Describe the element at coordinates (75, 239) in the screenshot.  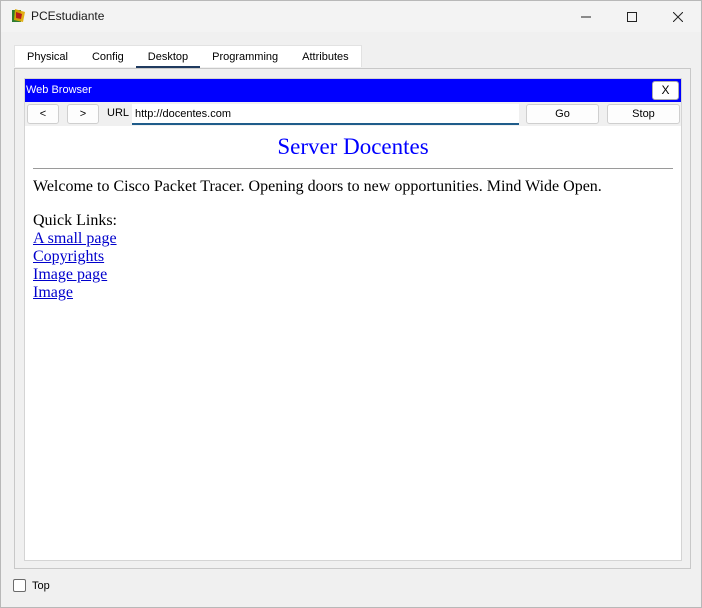
I see `link-small-page: A small page` at that location.